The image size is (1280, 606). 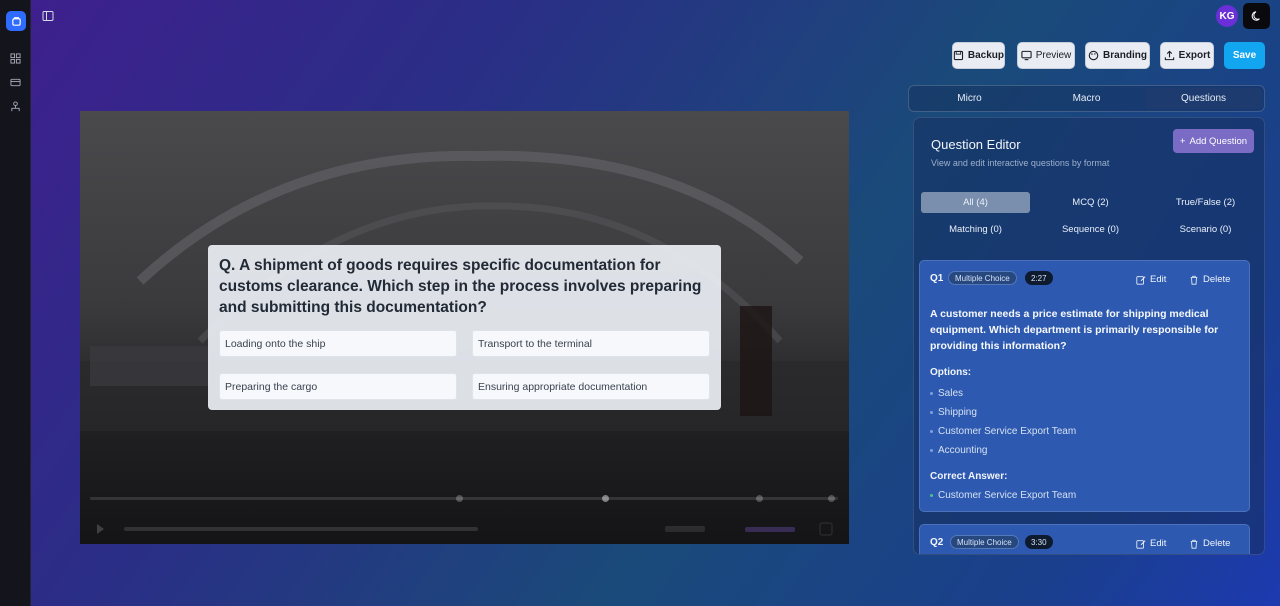 What do you see at coordinates (1007, 495) in the screenshot?
I see `answer-text: Customer Service Export Team` at bounding box center [1007, 495].